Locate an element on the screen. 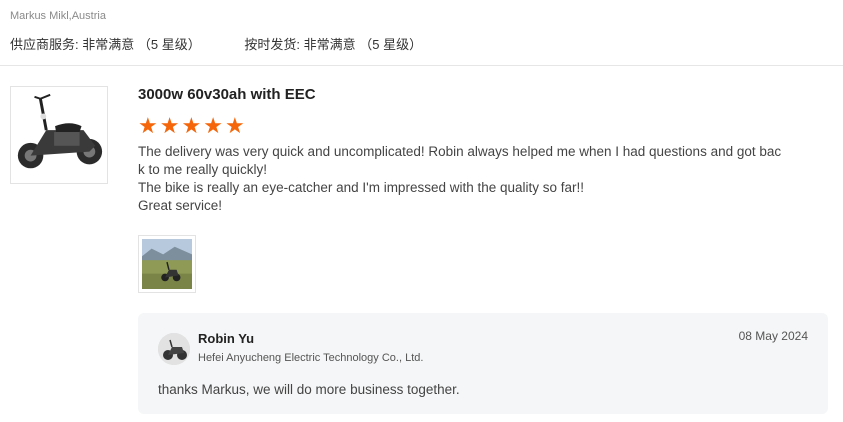  review-photo-thumbnail is located at coordinates (167, 264).